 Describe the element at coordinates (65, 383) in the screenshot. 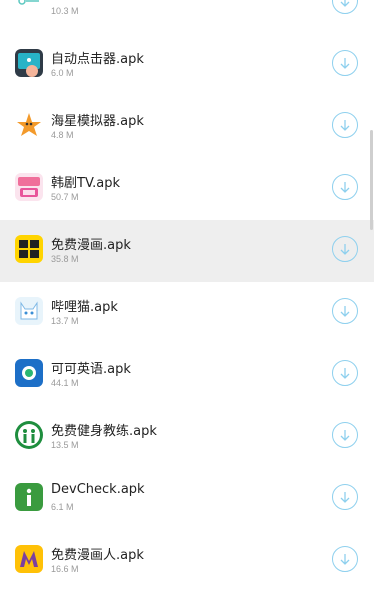

I see `file-size: 44.1 M` at that location.